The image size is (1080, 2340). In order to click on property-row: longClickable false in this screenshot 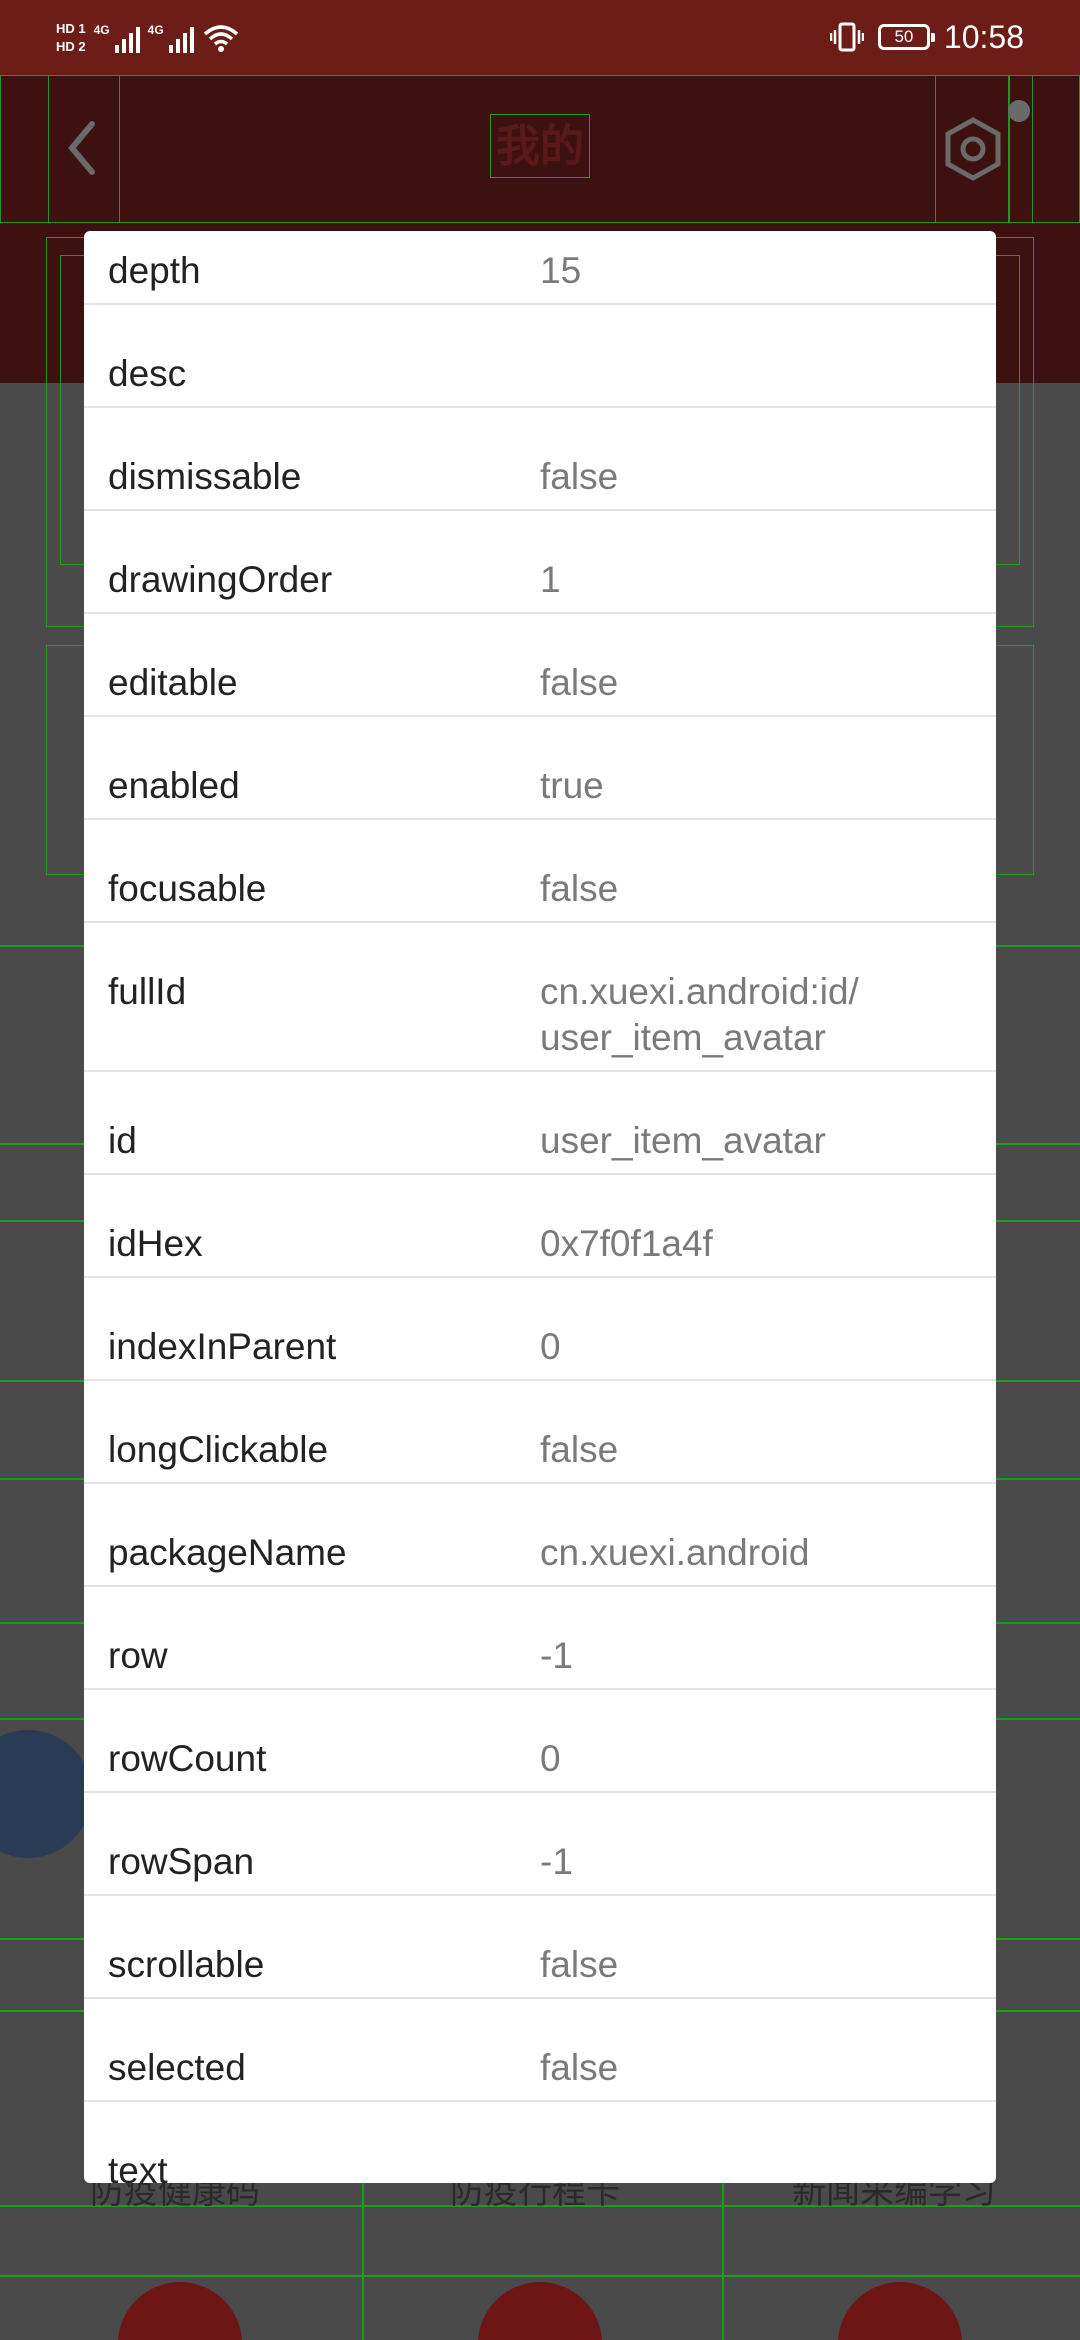, I will do `click(540, 1432)`.